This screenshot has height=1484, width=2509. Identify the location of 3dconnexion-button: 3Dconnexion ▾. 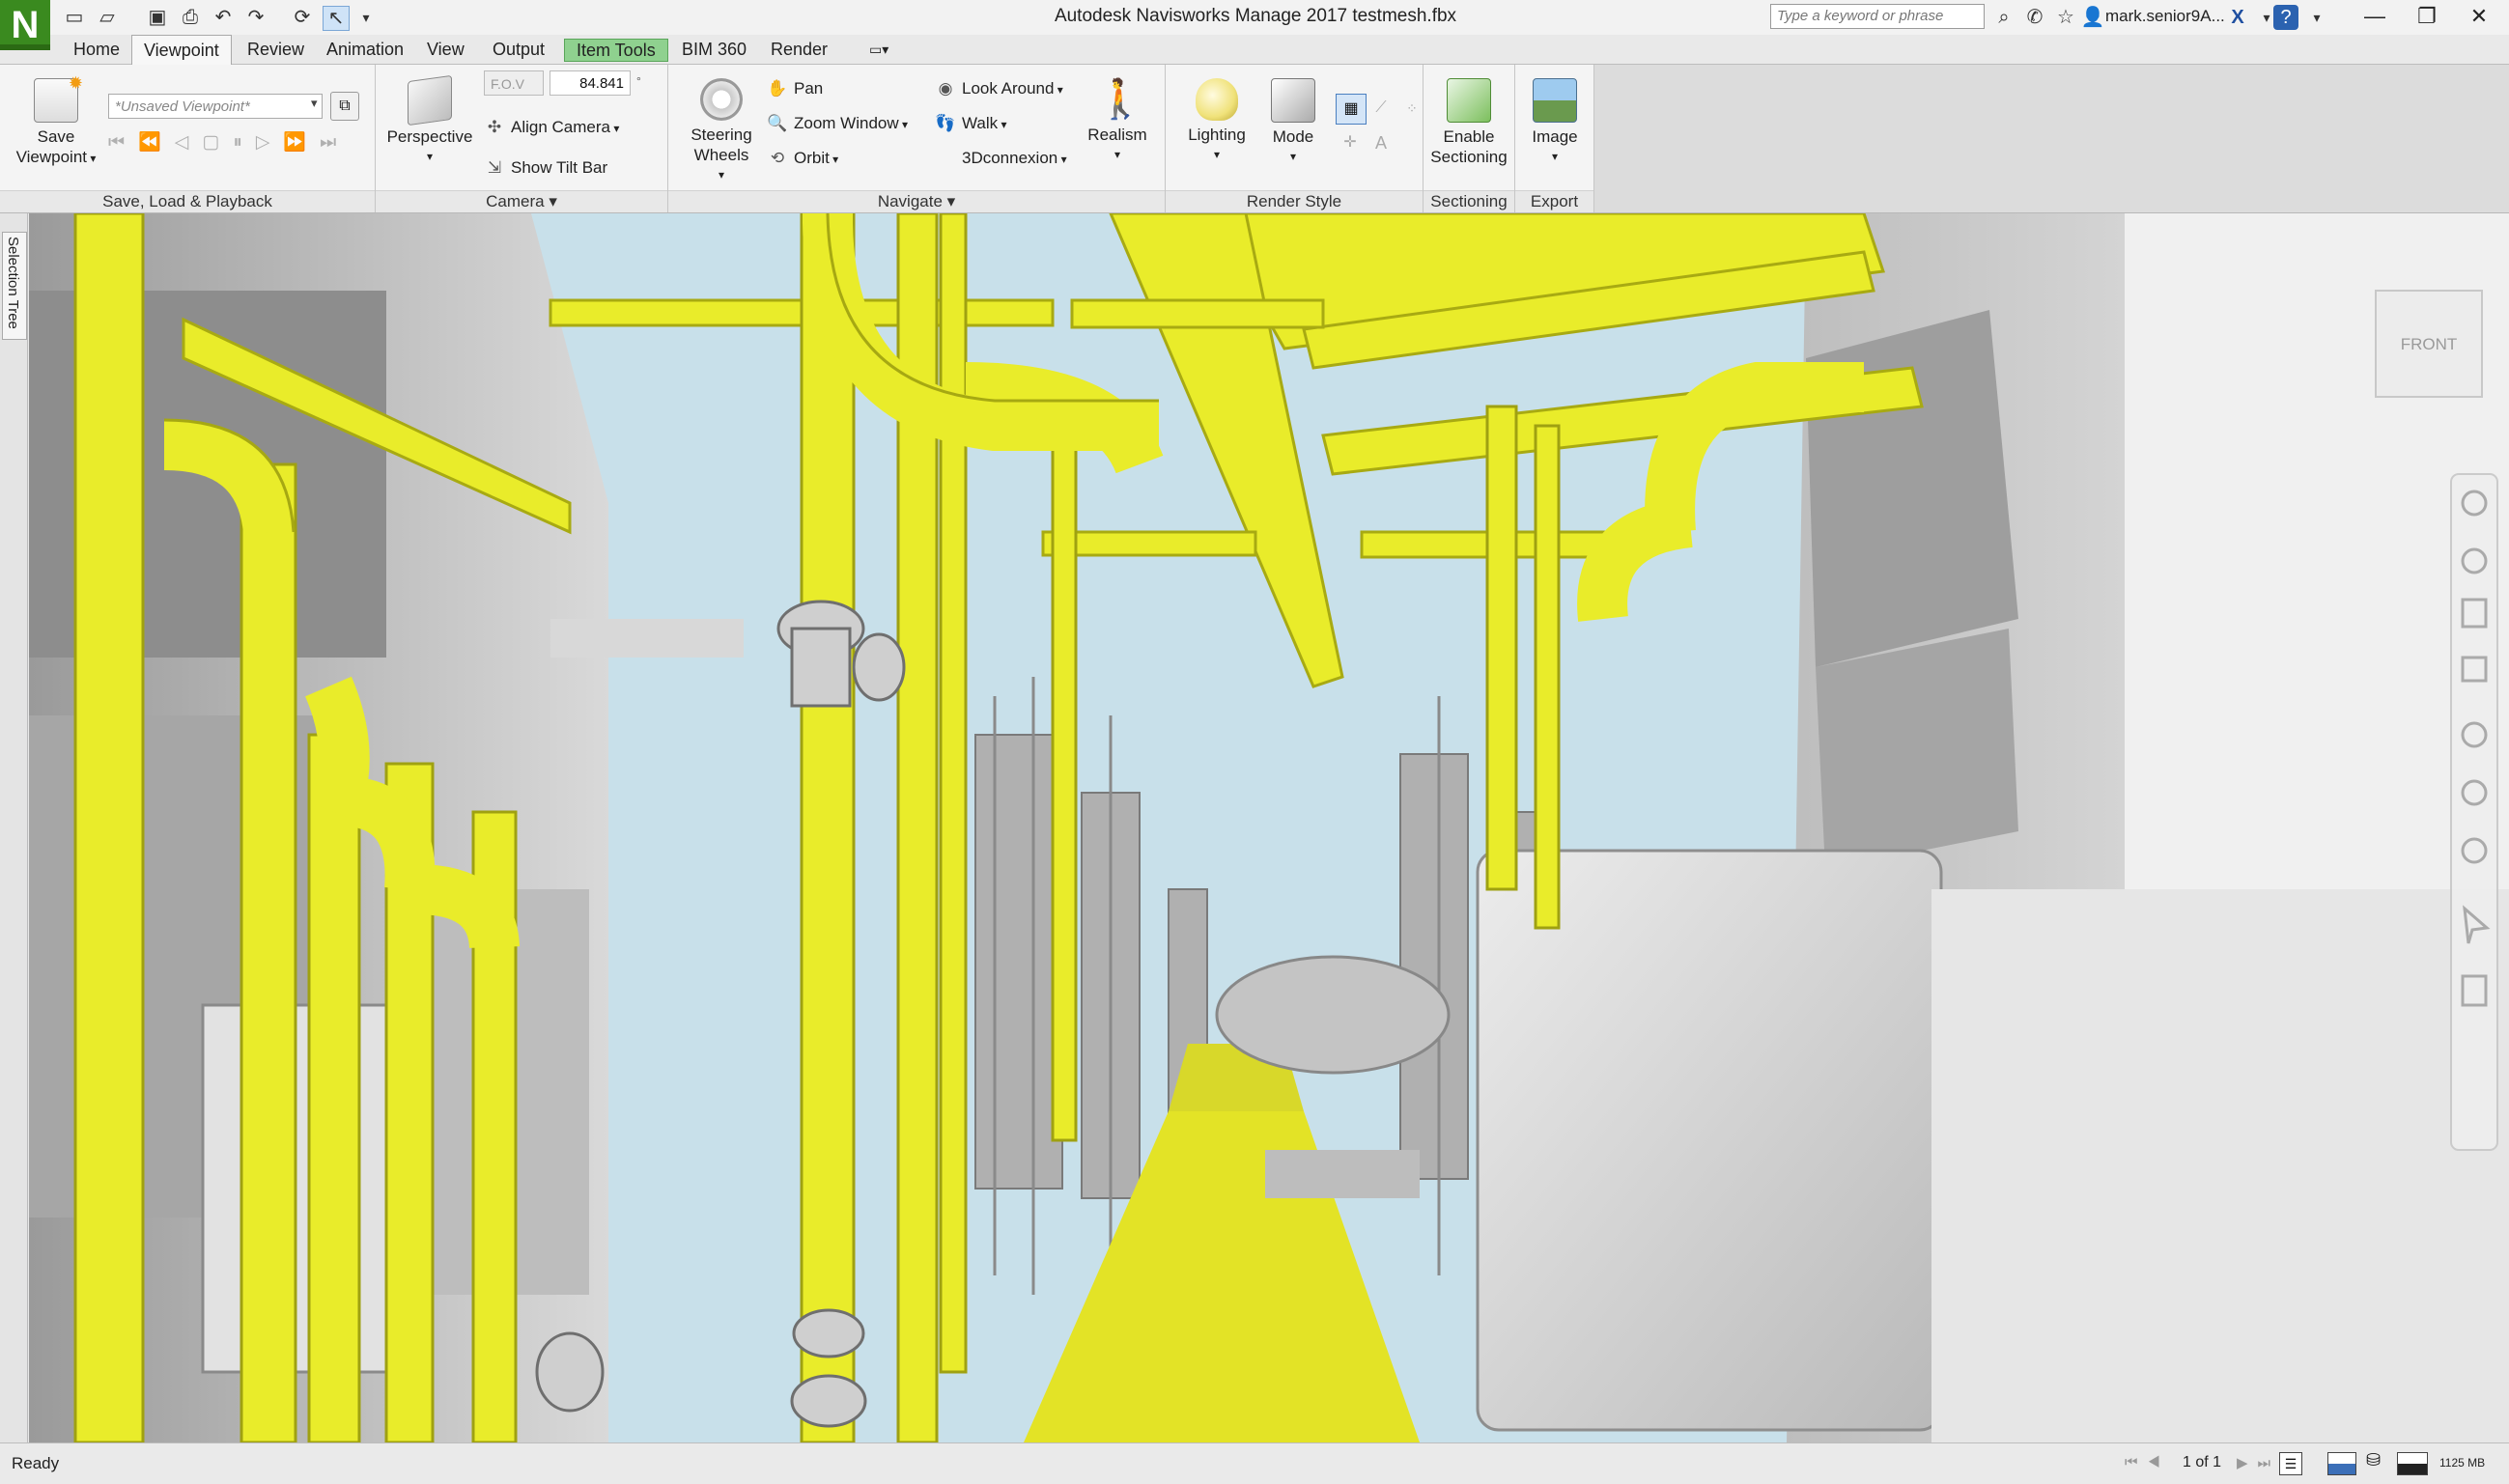
(1001, 159).